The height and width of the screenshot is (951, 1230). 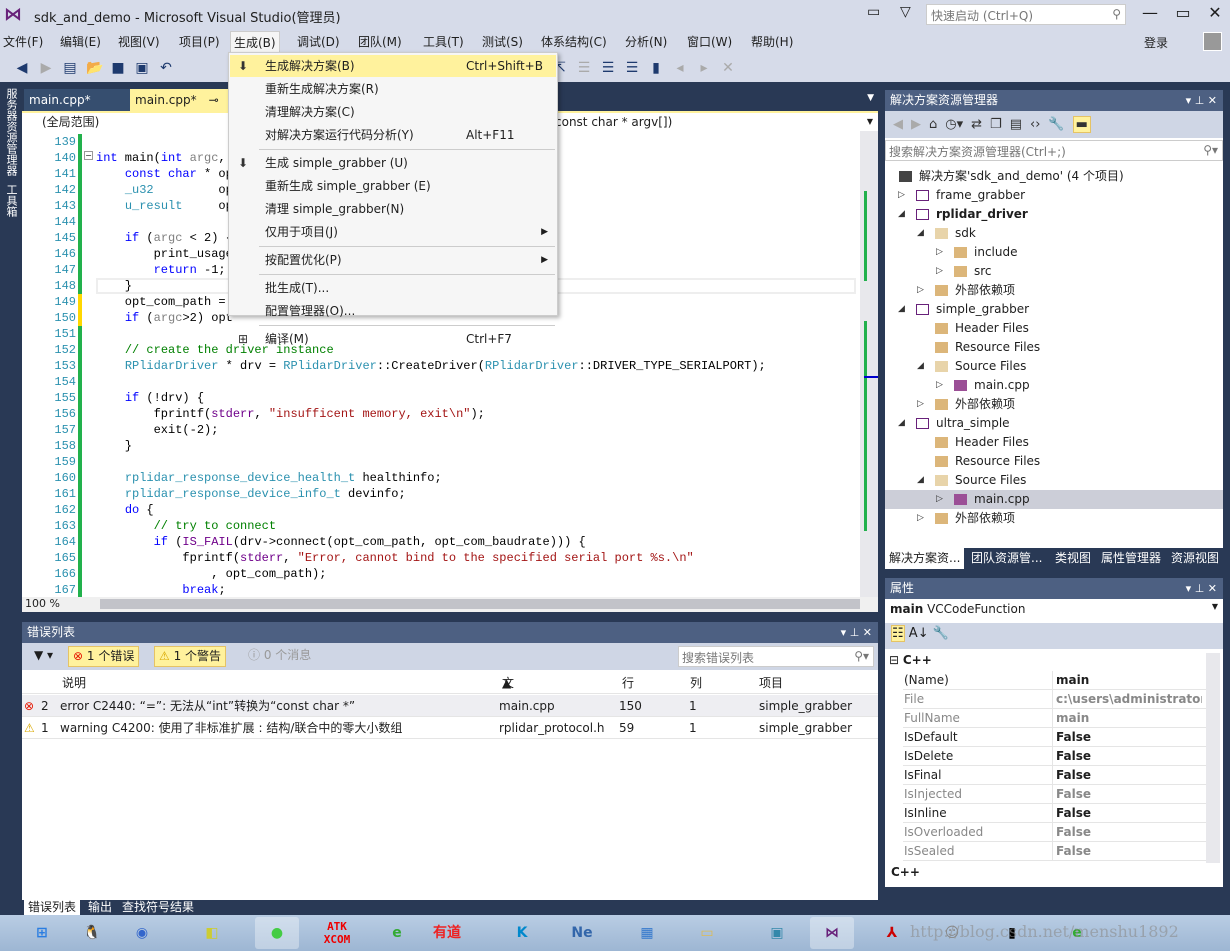 I want to click on warnings-filter-button: ⚠ 1 个警告, so click(x=190, y=656).